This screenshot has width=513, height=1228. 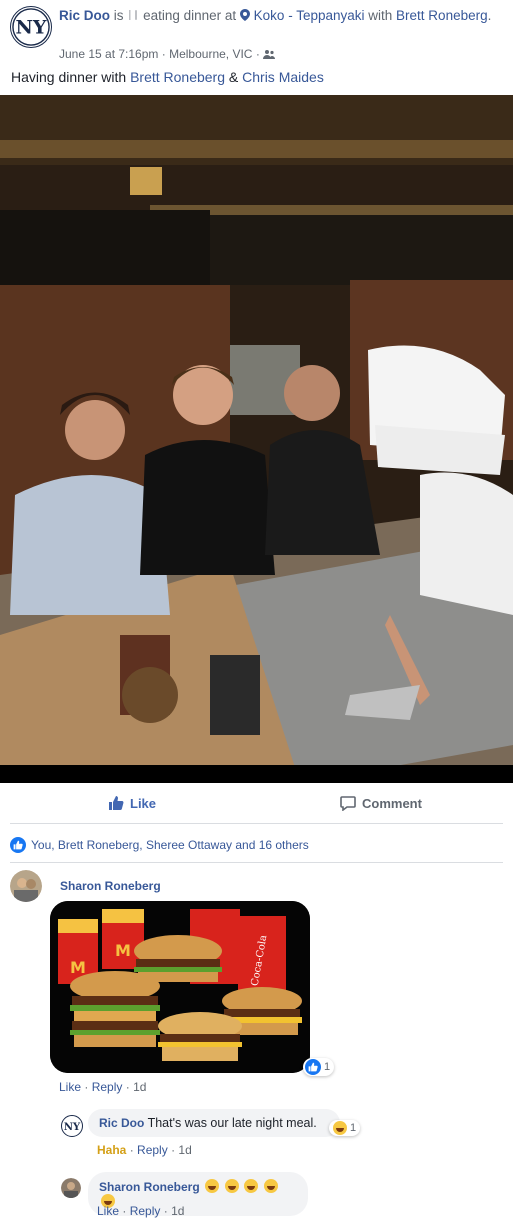 What do you see at coordinates (177, 77) in the screenshot?
I see `caption-person1-link: Brett Roneberg` at bounding box center [177, 77].